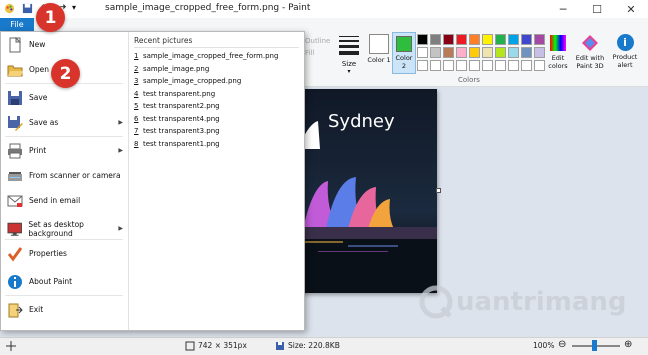 This screenshot has width=648, height=355. What do you see at coordinates (55, 200) in the screenshot?
I see `menu-item-label: Send in email` at bounding box center [55, 200].